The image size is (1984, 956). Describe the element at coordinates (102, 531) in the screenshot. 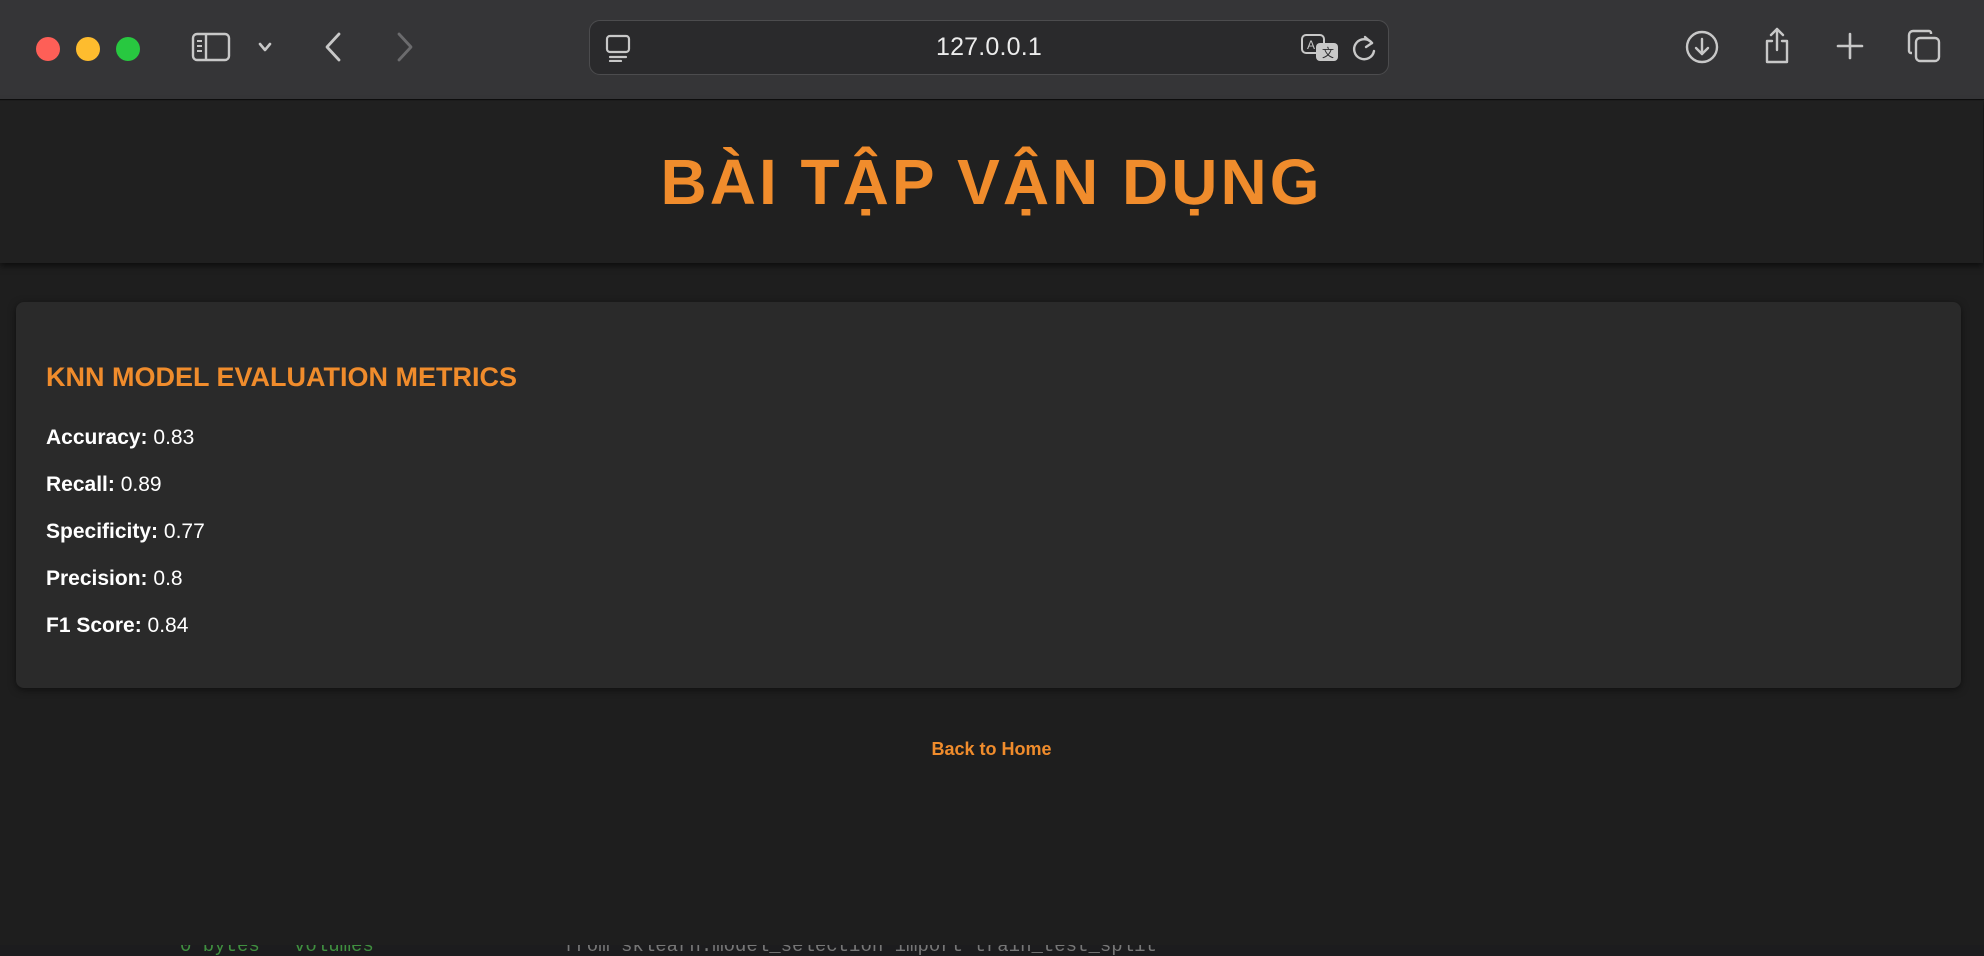

I see `metric-label: Specificity:` at that location.